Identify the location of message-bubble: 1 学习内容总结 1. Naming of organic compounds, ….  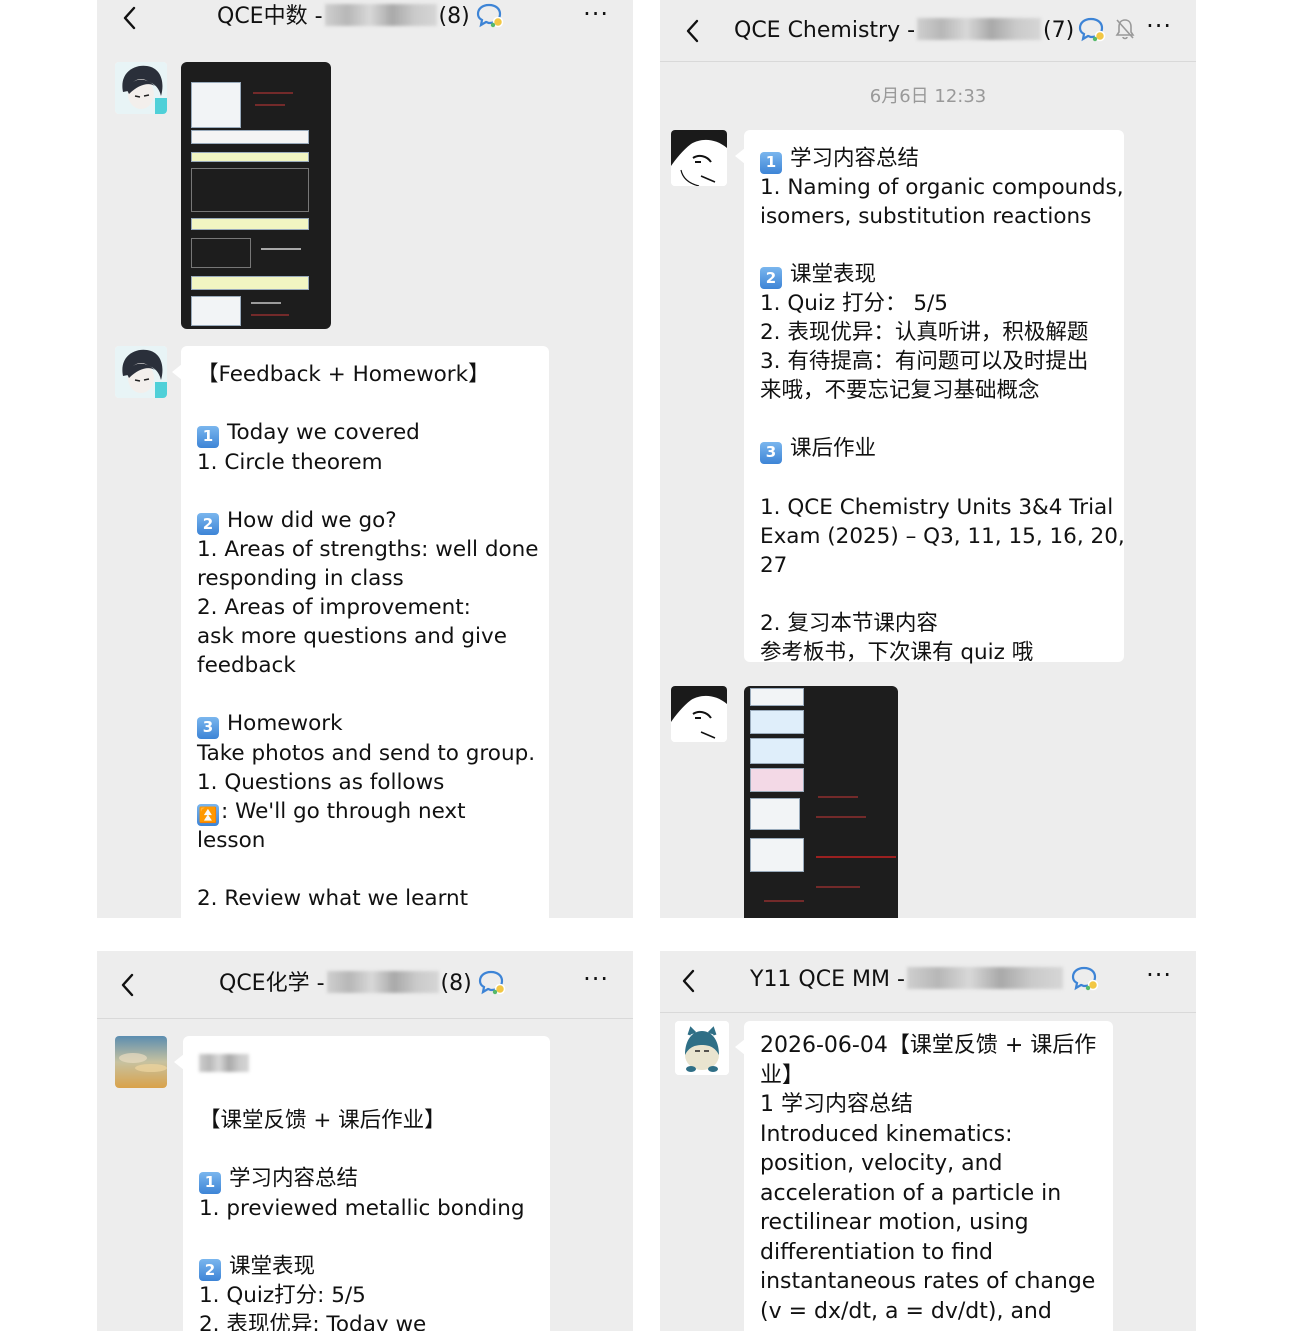
(930, 397).